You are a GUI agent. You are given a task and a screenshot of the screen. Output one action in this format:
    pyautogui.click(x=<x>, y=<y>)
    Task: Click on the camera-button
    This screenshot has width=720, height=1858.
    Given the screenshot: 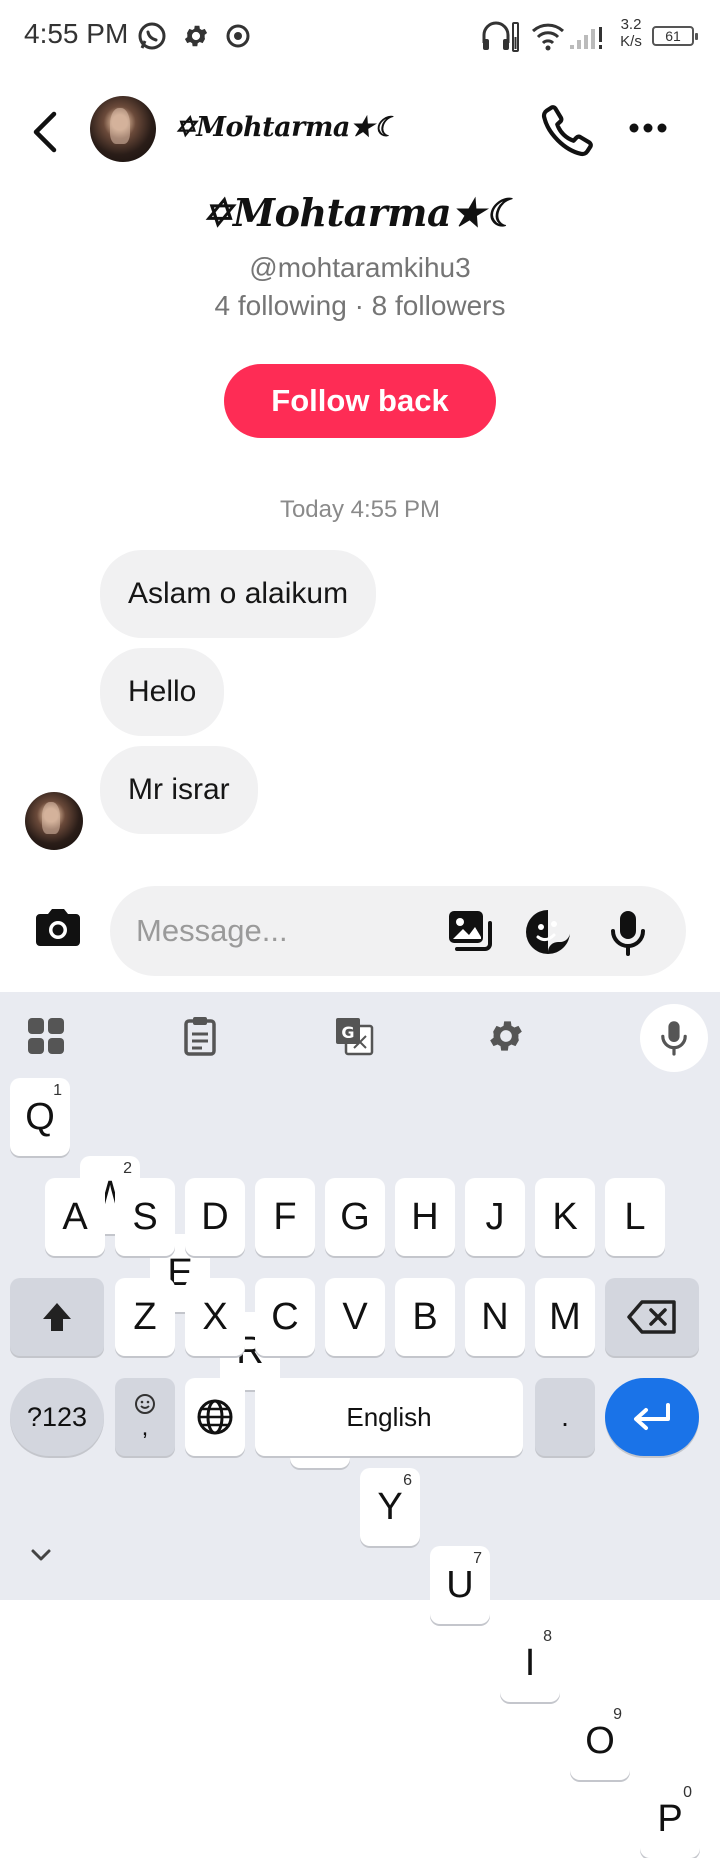 What is the action you would take?
    pyautogui.click(x=58, y=928)
    